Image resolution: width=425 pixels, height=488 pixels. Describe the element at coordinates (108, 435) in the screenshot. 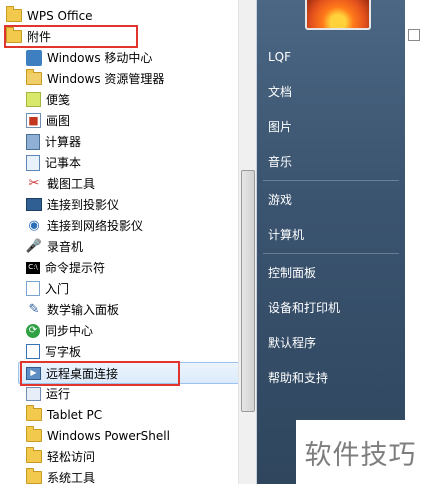

I see `menu-item-label: Windows PowerShell` at that location.